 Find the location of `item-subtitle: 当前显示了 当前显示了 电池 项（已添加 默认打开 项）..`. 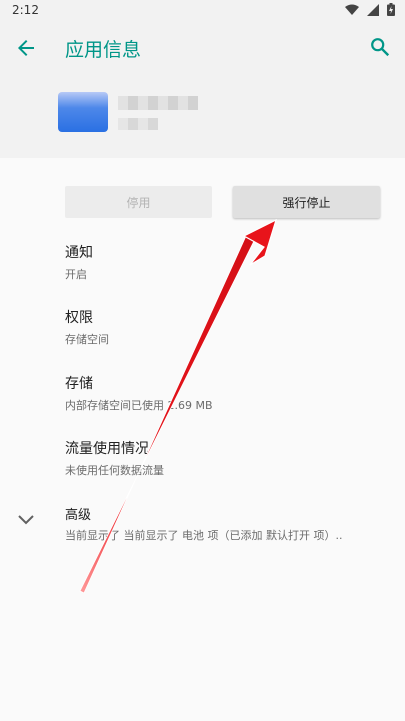

item-subtitle: 当前显示了 当前显示了 电池 项（已添加 默认打开 项）.. is located at coordinates (204, 535).